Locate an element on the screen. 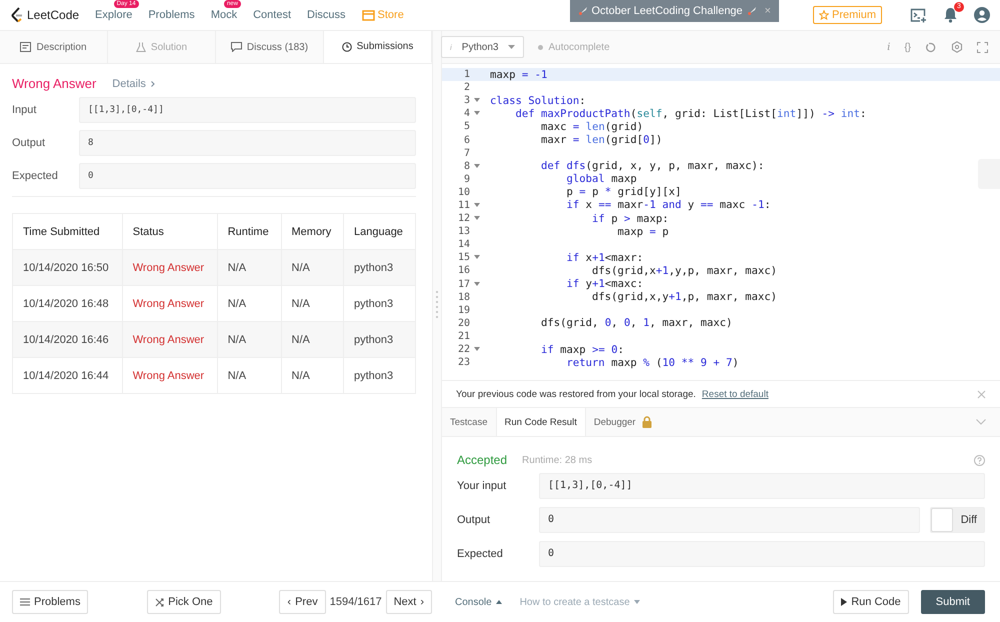 The image size is (1000, 622). line-number: 3 is located at coordinates (466, 100).